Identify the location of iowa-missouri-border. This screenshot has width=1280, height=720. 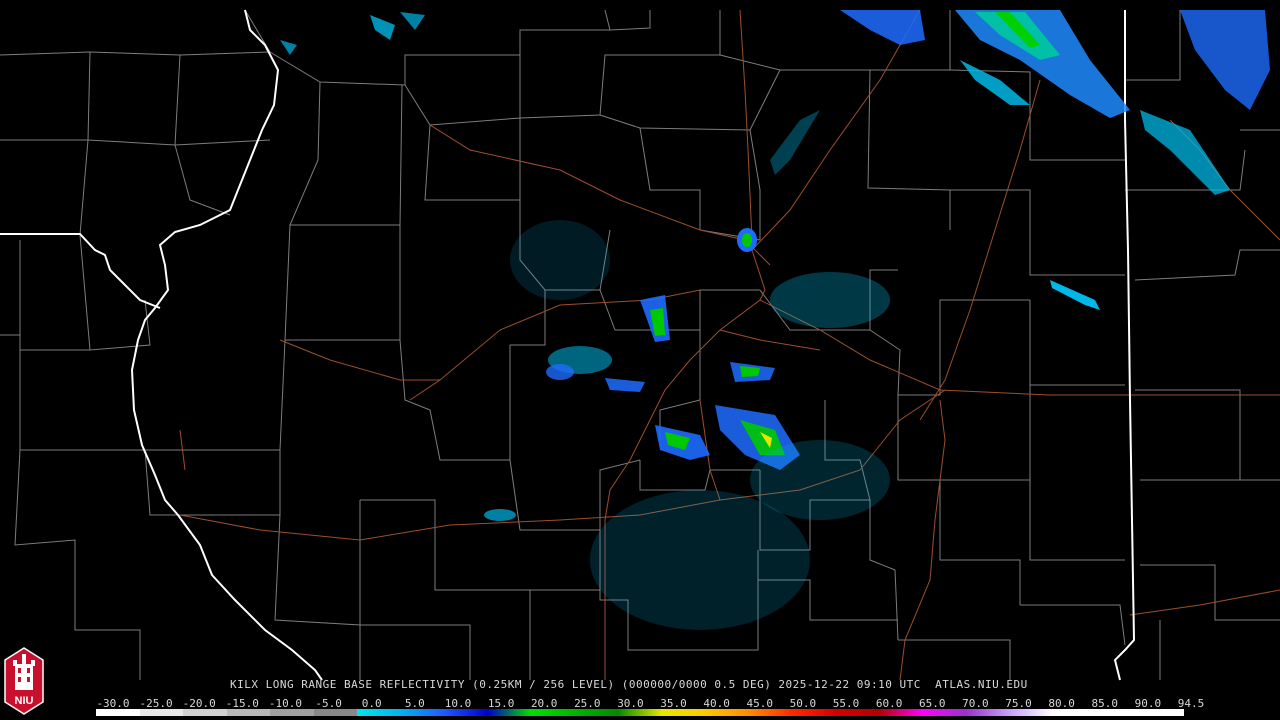
(80, 271).